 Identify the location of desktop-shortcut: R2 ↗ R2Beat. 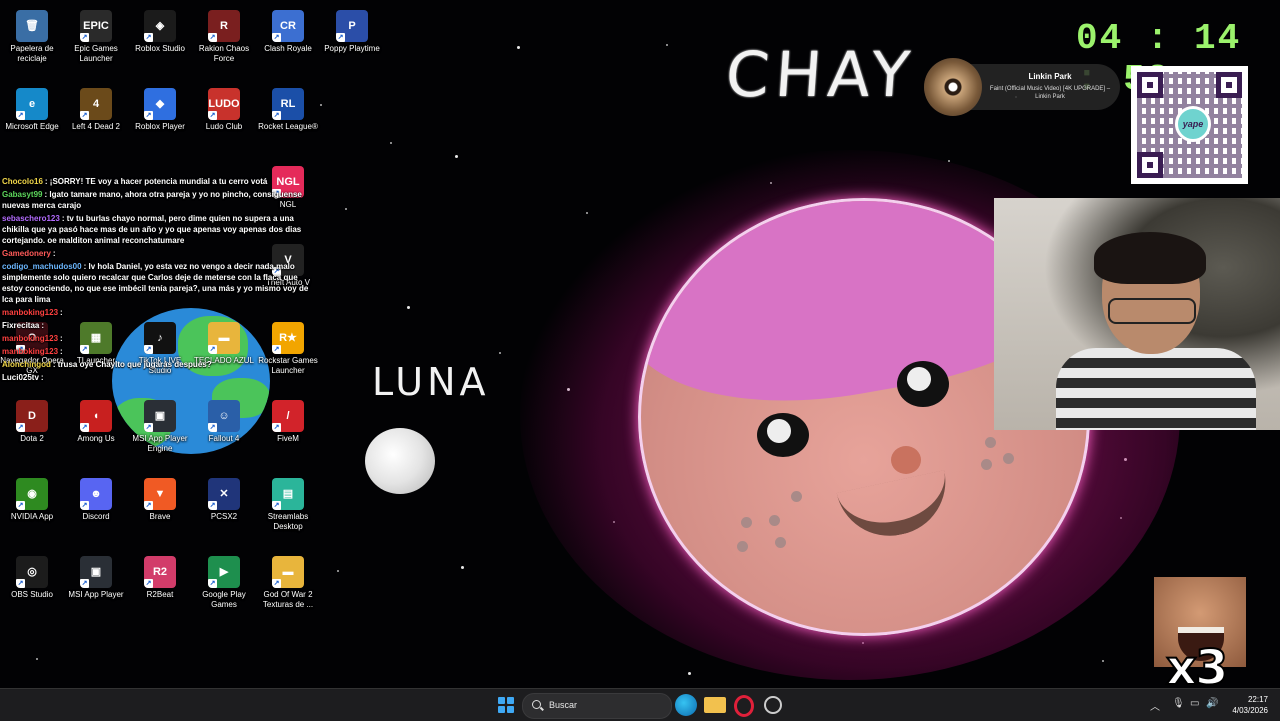
(160, 587).